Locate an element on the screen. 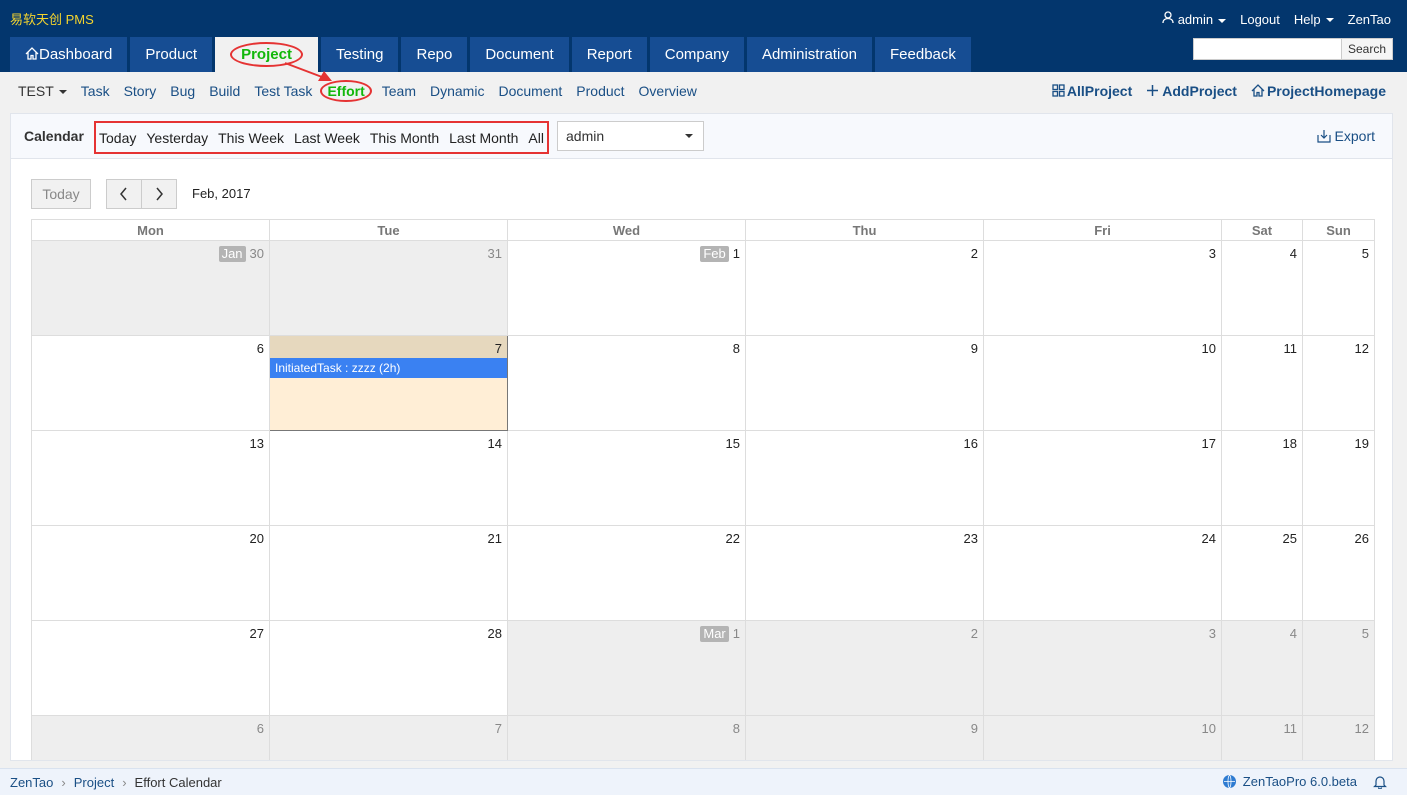 The width and height of the screenshot is (1407, 795). calendar-day-cell: 21 is located at coordinates (388, 573).